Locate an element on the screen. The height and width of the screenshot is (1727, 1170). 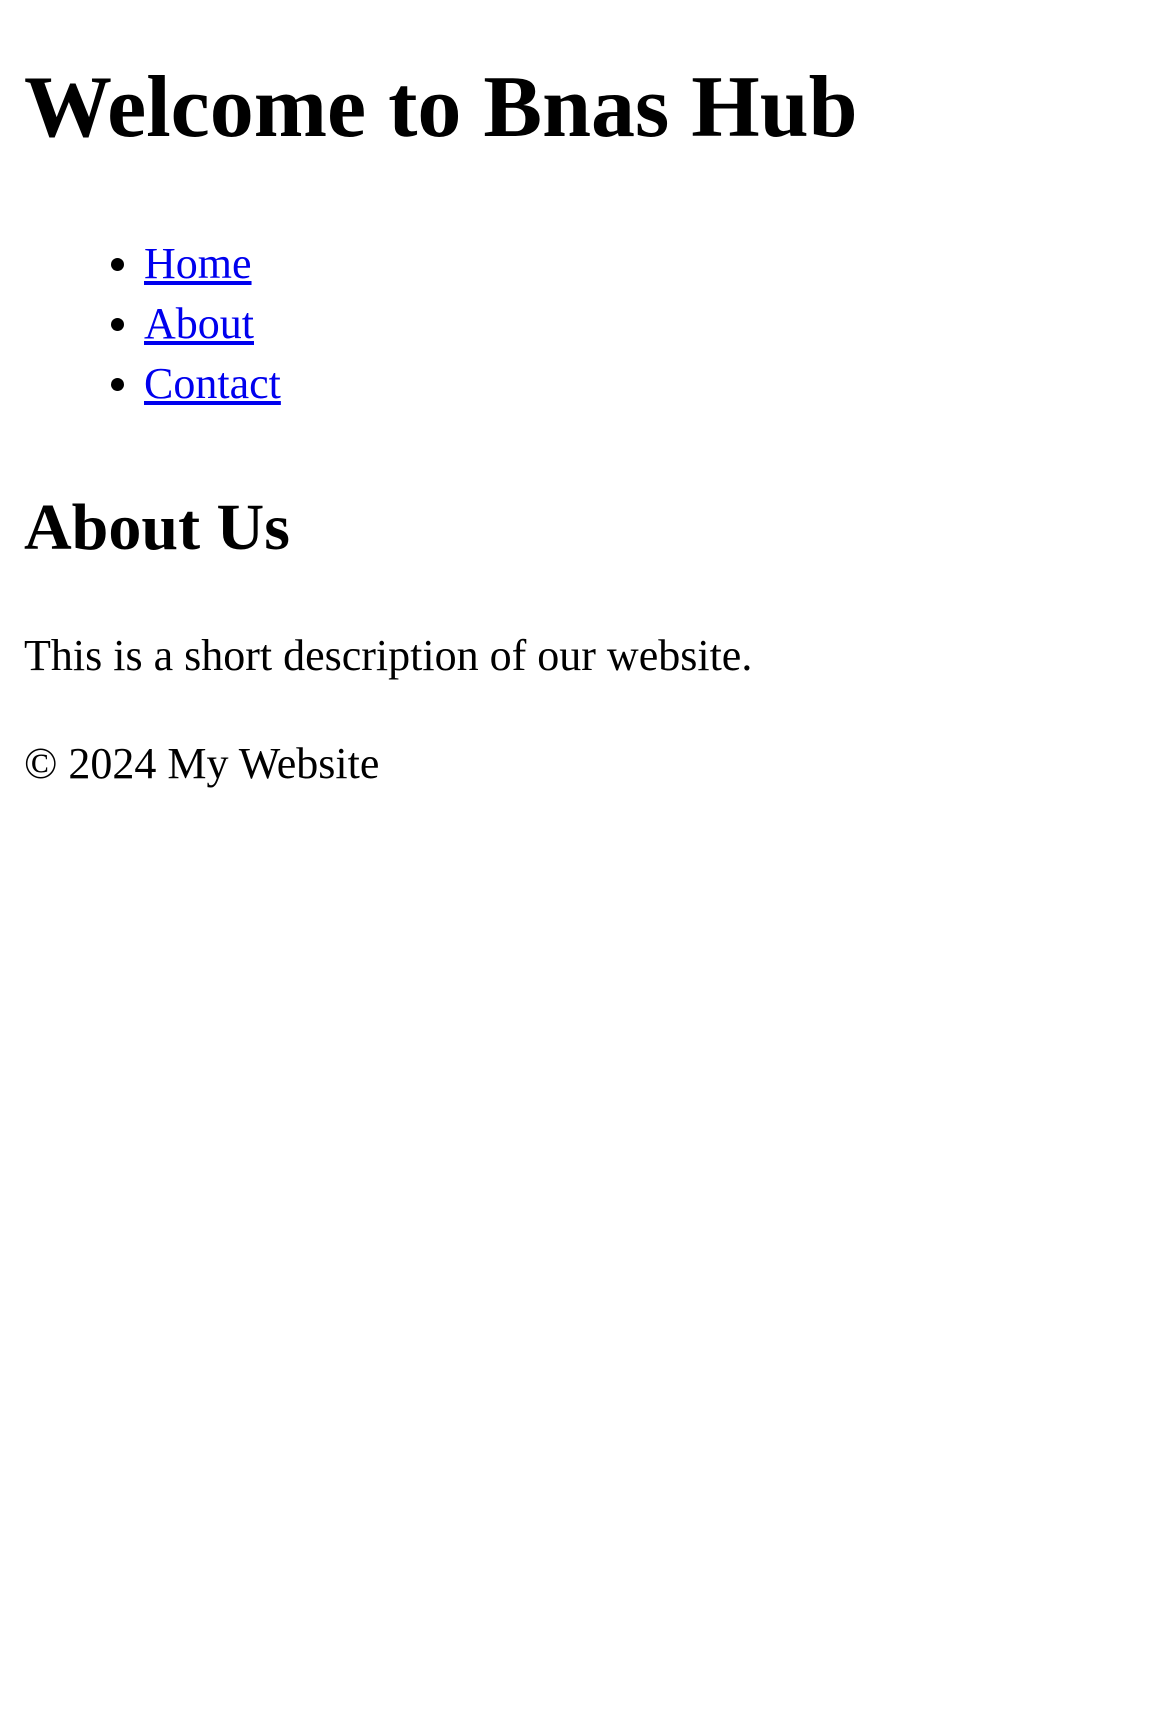
about-heading: About Us is located at coordinates (157, 527).